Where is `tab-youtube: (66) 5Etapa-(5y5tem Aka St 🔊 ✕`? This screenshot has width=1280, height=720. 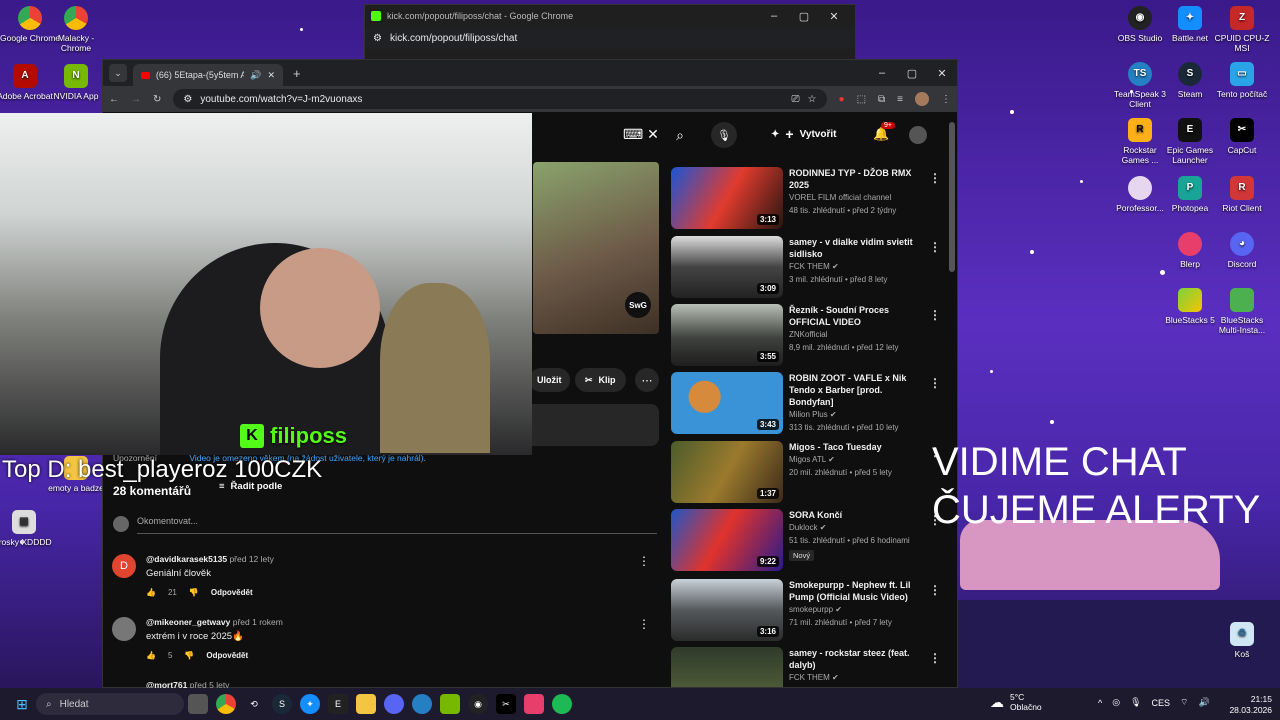
tab-youtube: (66) 5Etapa-(5y5tem Aka St 🔊 ✕ is located at coordinates (208, 75).